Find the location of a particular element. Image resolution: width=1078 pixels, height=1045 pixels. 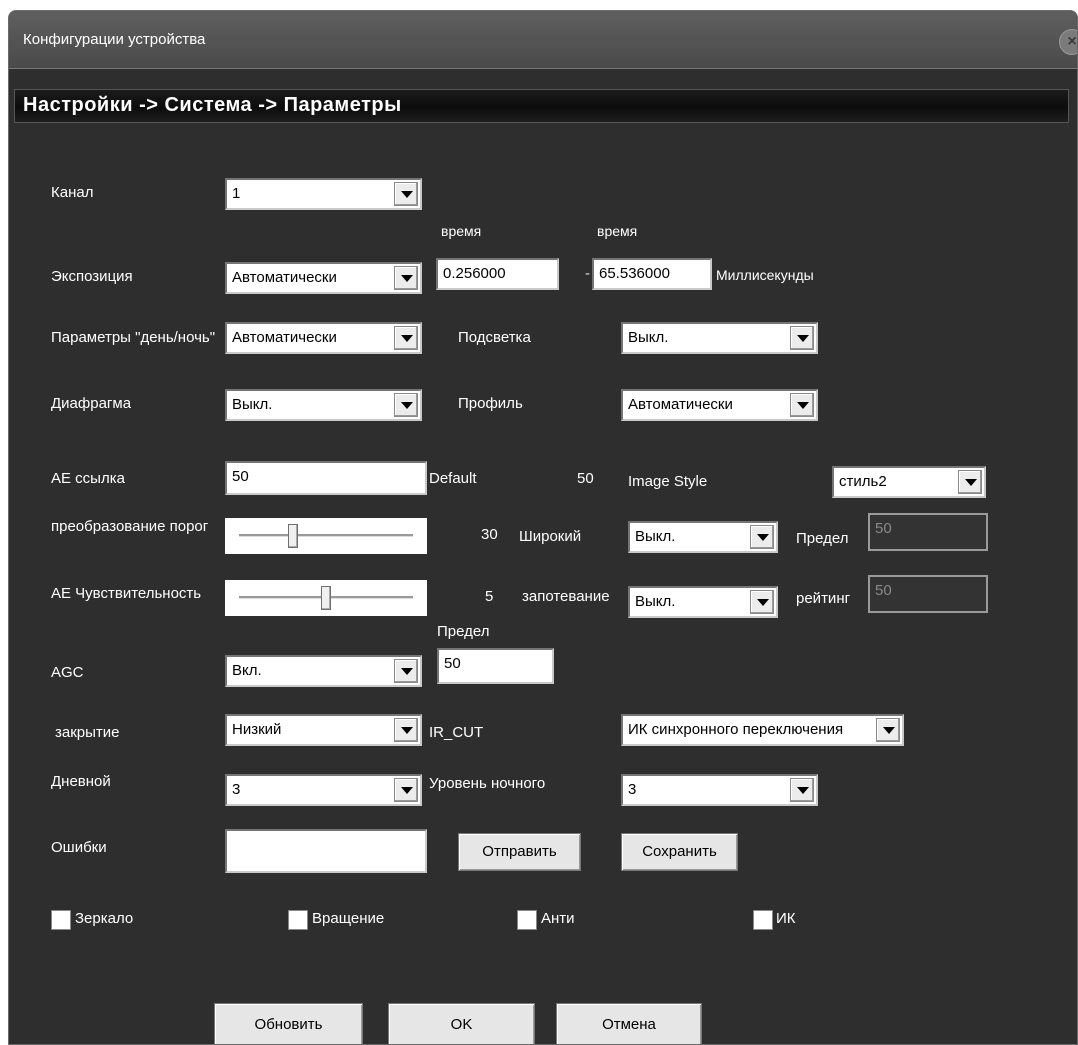

wide-limit-value: 50 is located at coordinates (883, 528).